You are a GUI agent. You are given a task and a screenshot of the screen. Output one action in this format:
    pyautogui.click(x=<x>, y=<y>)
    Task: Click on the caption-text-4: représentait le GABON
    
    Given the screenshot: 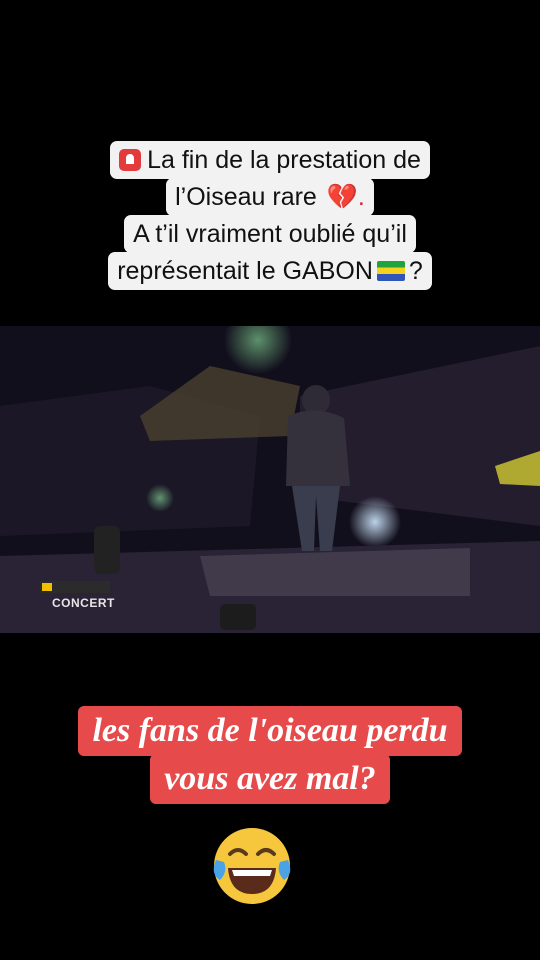 What is the action you would take?
    pyautogui.click(x=245, y=271)
    